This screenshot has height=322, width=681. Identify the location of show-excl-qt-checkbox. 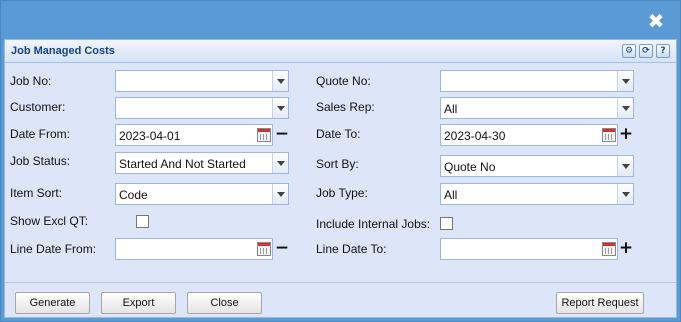
(142, 221).